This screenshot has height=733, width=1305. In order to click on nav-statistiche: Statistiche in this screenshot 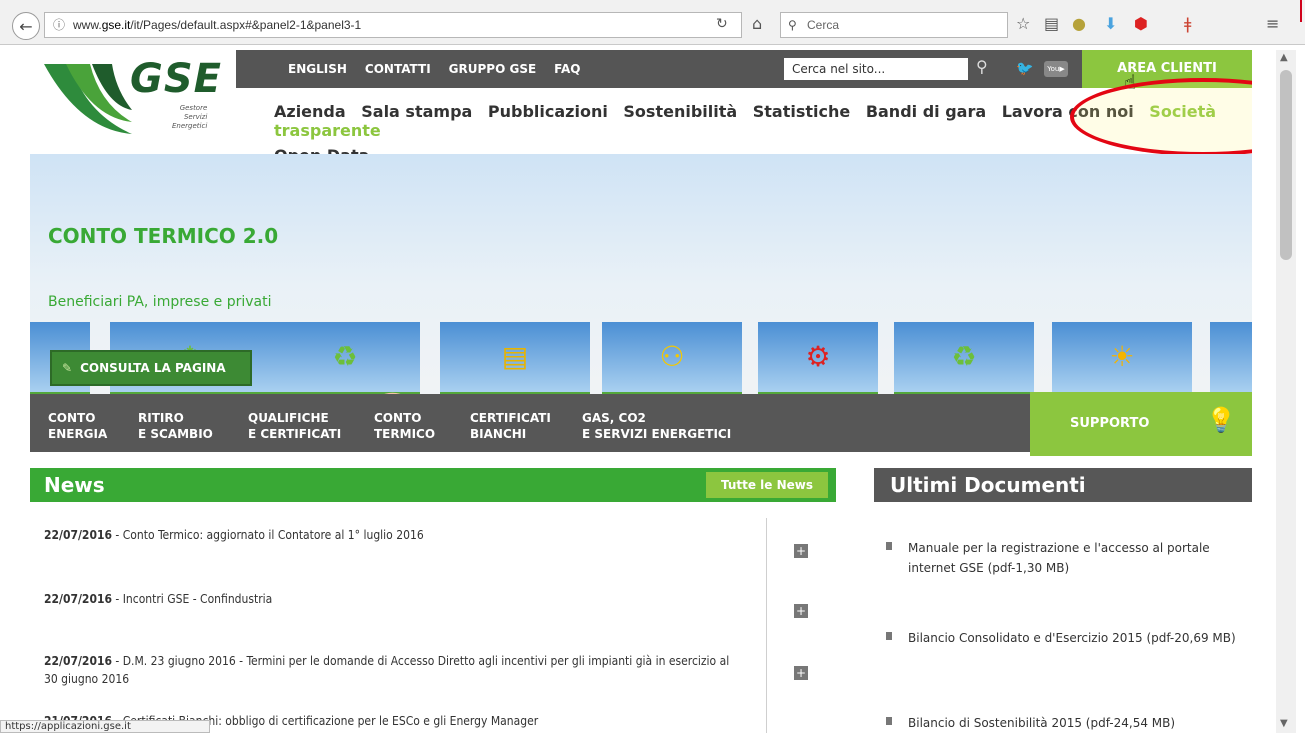, I will do `click(801, 111)`.